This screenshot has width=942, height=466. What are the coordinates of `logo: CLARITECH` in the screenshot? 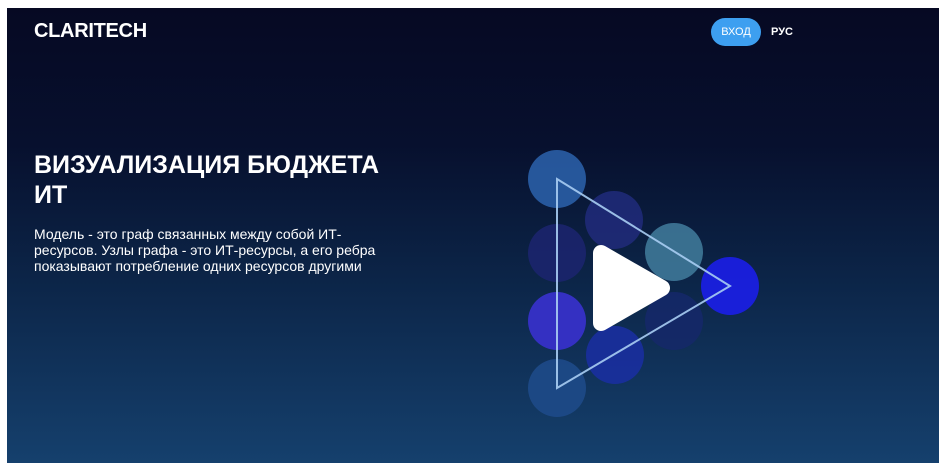 It's located at (90, 31).